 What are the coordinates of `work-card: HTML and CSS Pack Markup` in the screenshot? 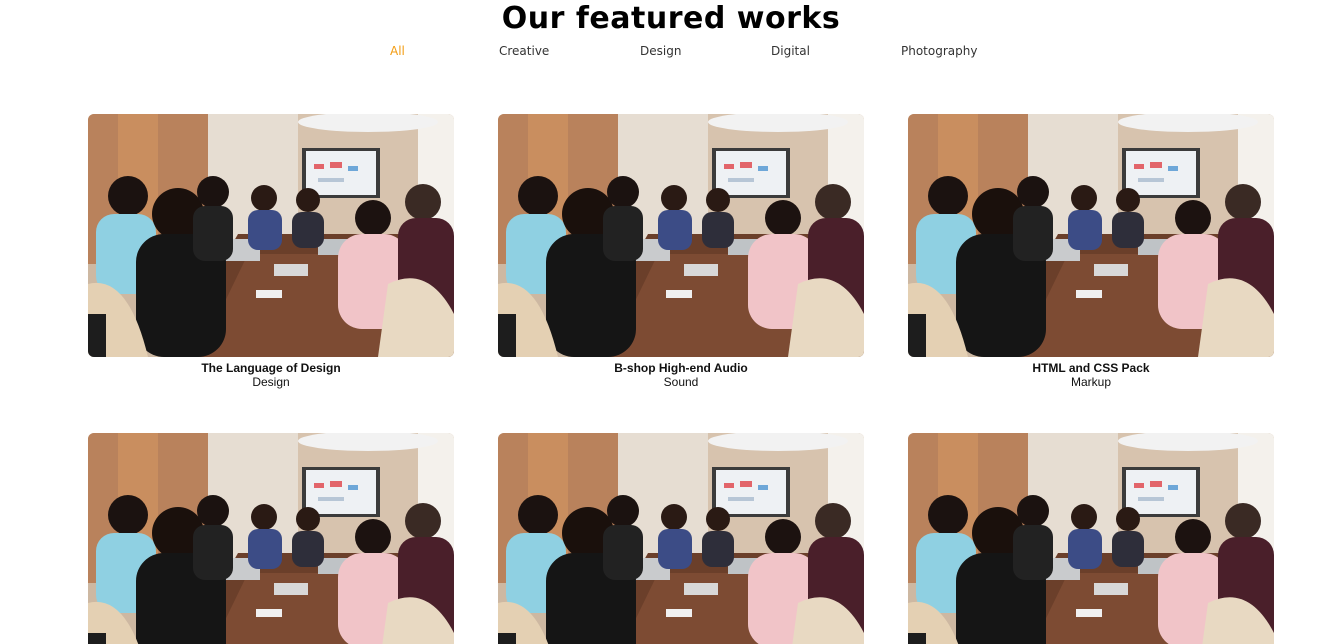 It's located at (1091, 251).